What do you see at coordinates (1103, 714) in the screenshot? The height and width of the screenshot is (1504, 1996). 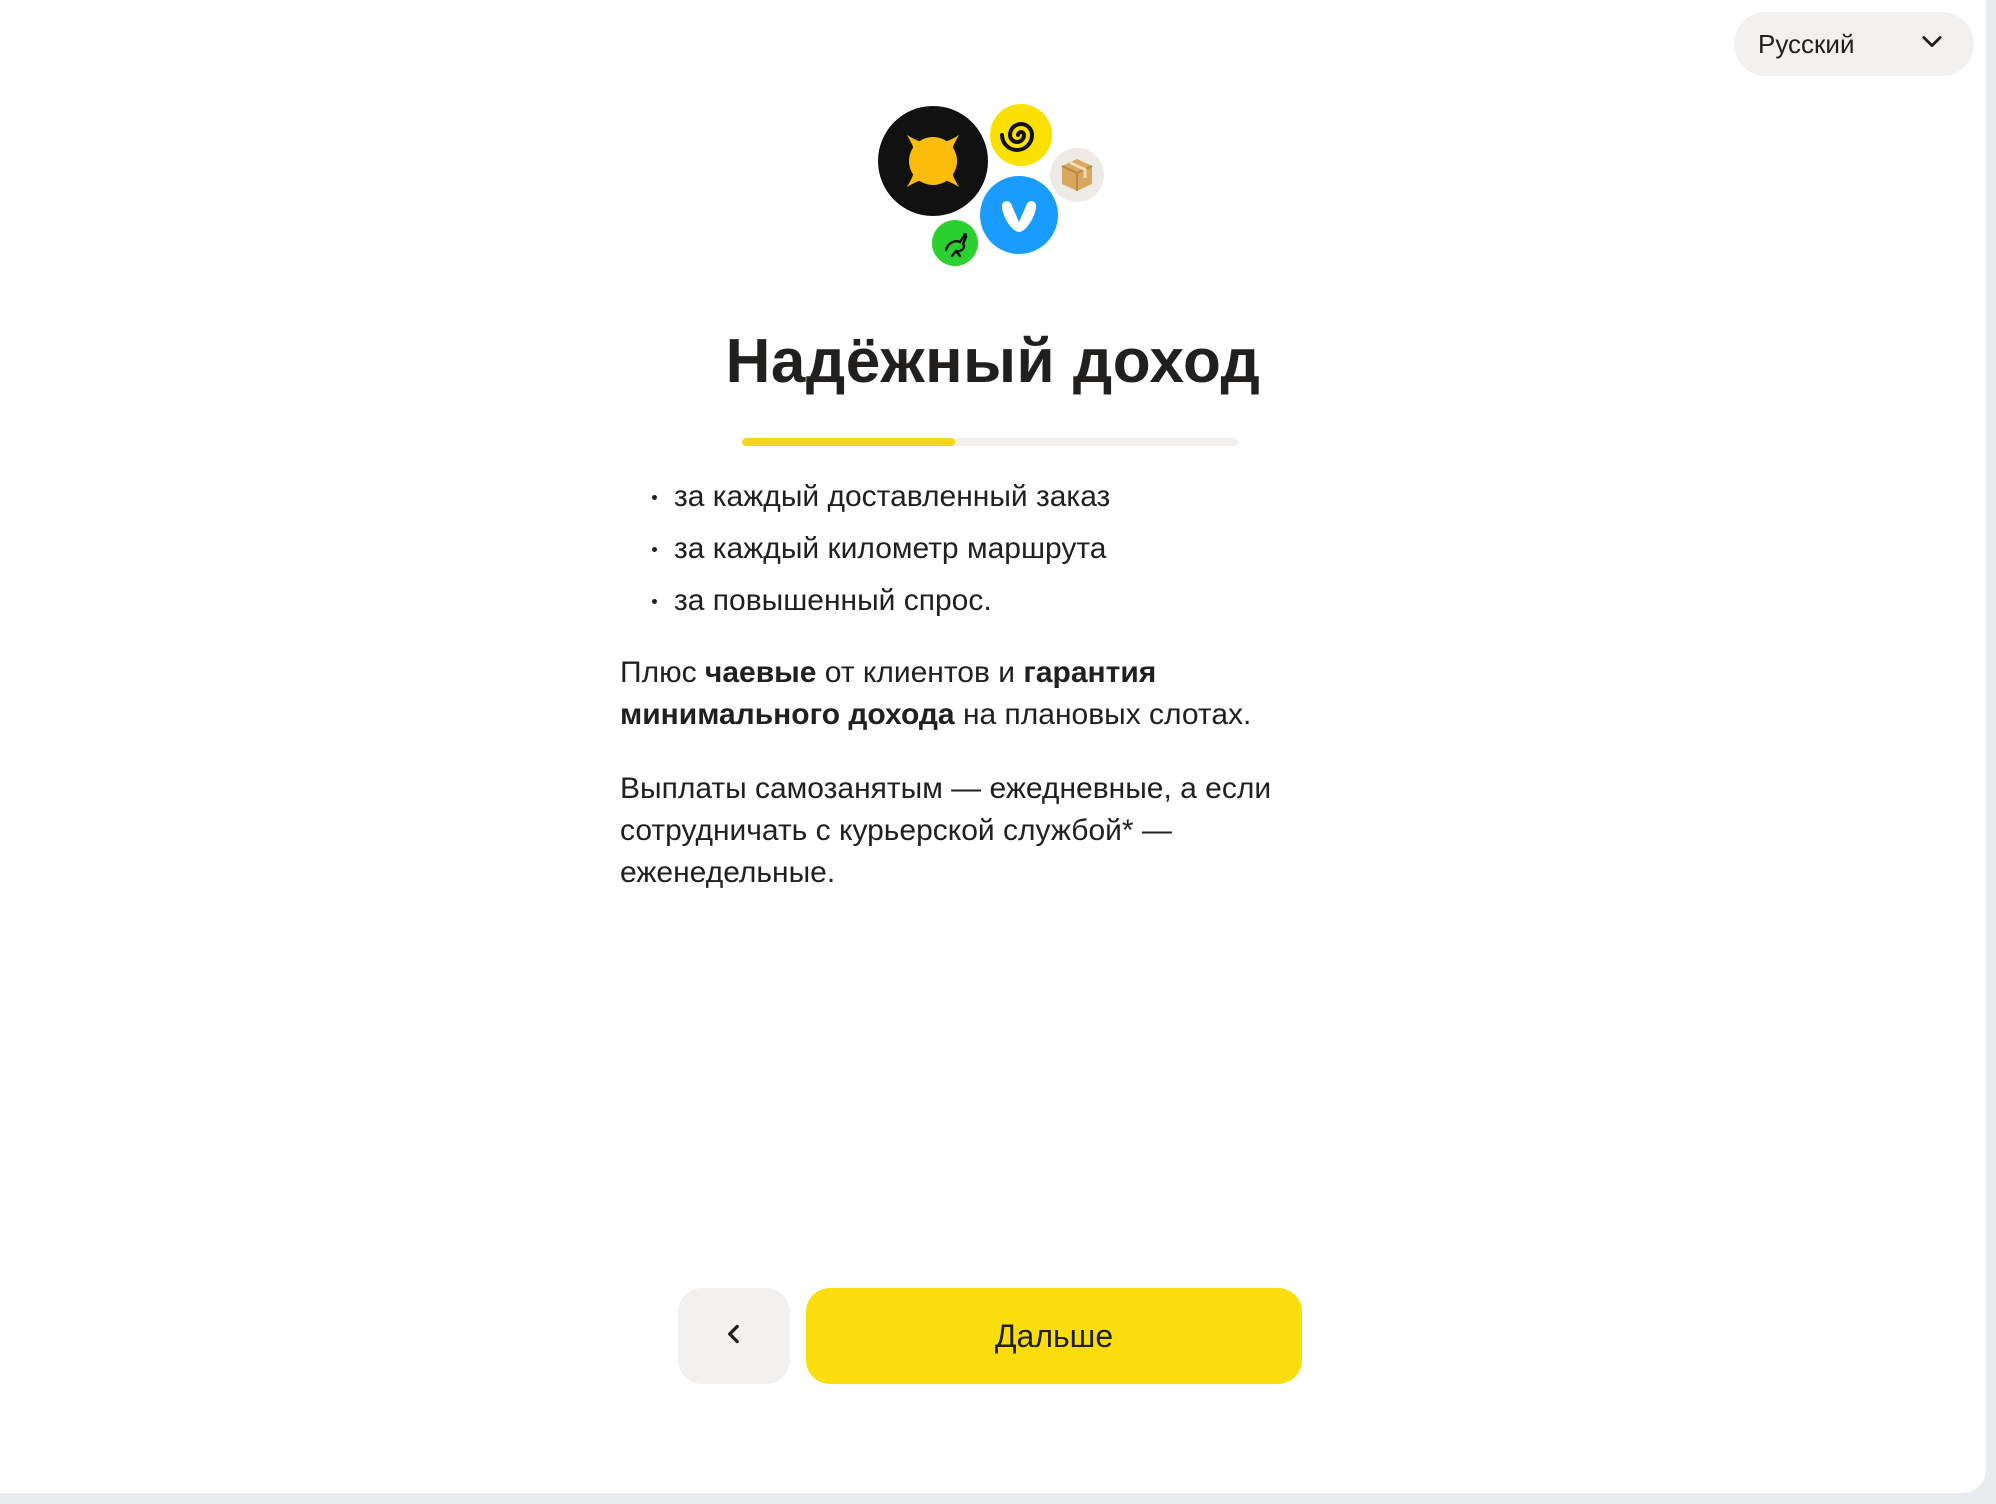 I see `text-run: на плановых слотах.` at bounding box center [1103, 714].